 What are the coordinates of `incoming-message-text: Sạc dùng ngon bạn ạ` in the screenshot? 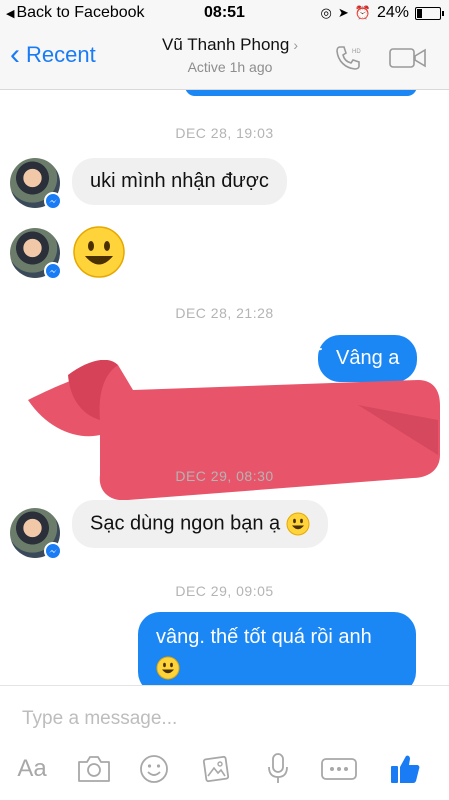 It's located at (185, 523).